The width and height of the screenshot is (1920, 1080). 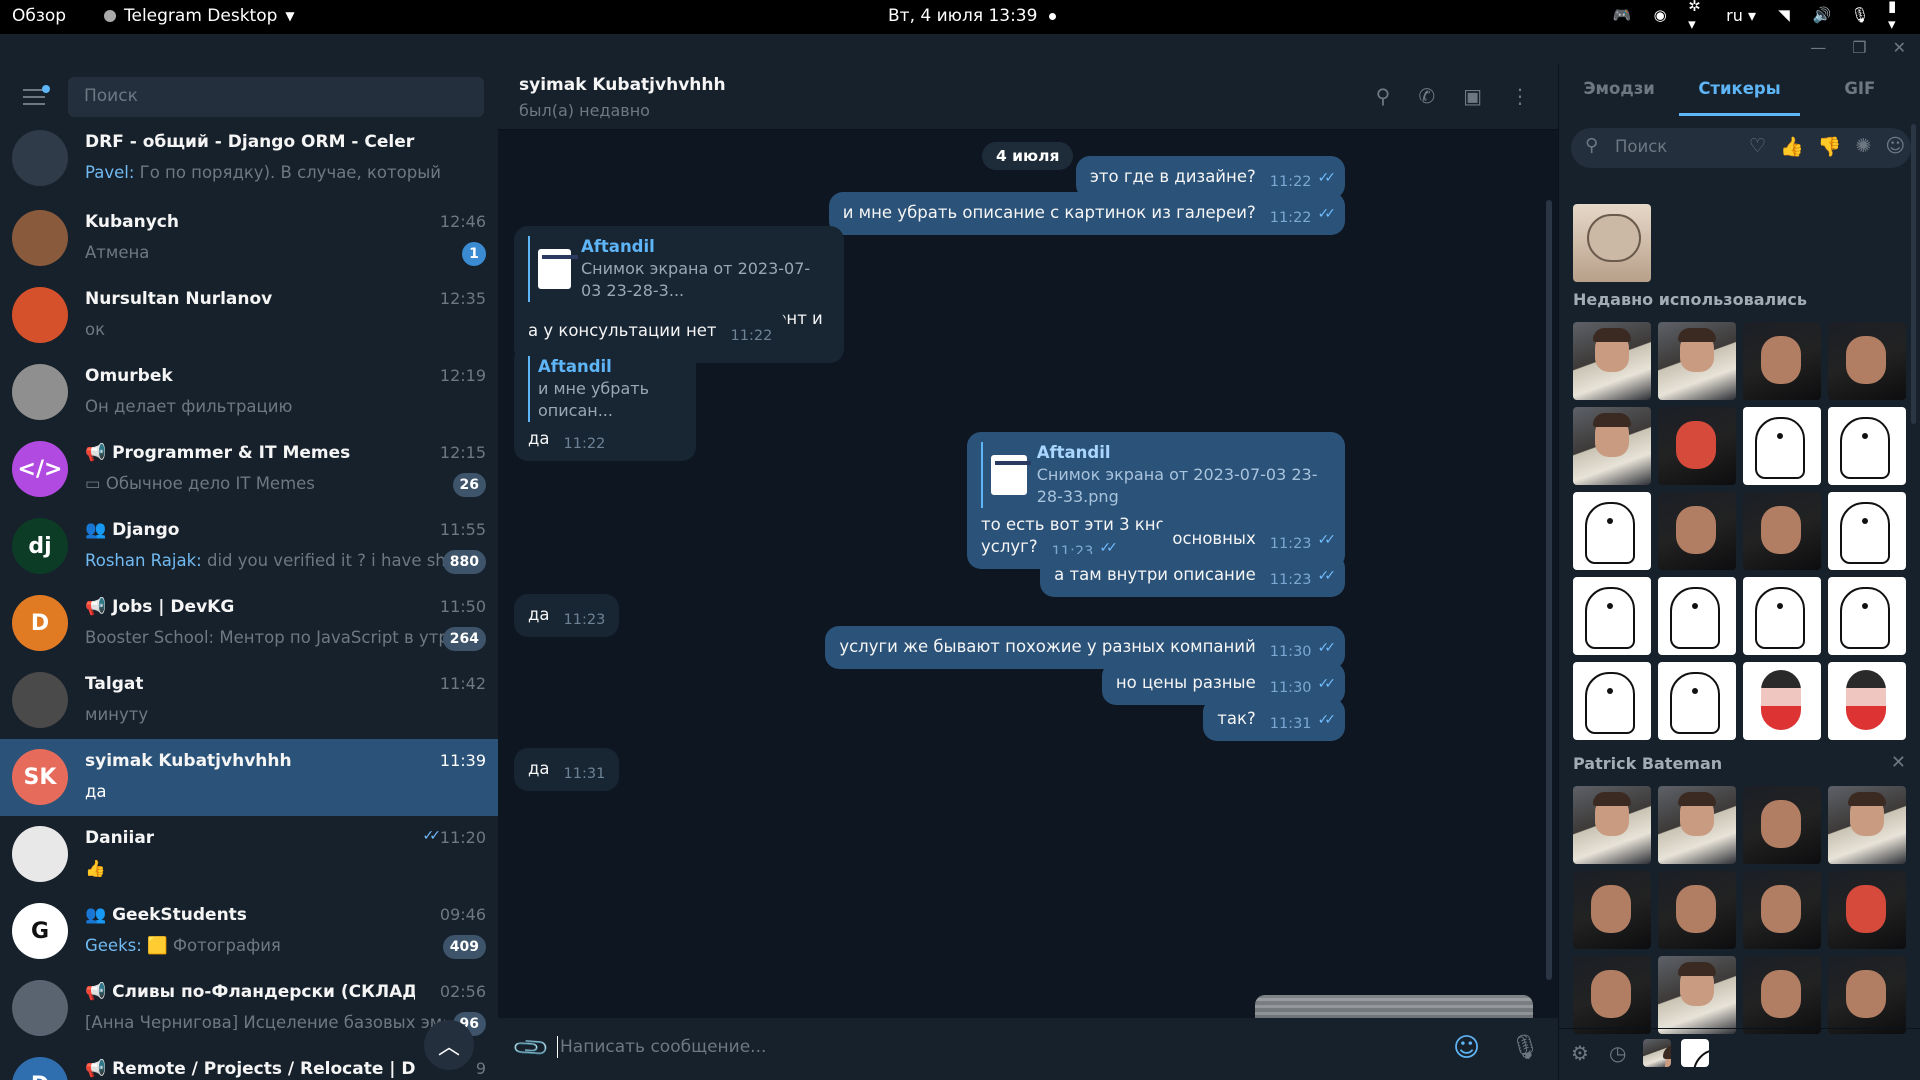 What do you see at coordinates (1895, 146) in the screenshot?
I see `smile-icon: ☺` at bounding box center [1895, 146].